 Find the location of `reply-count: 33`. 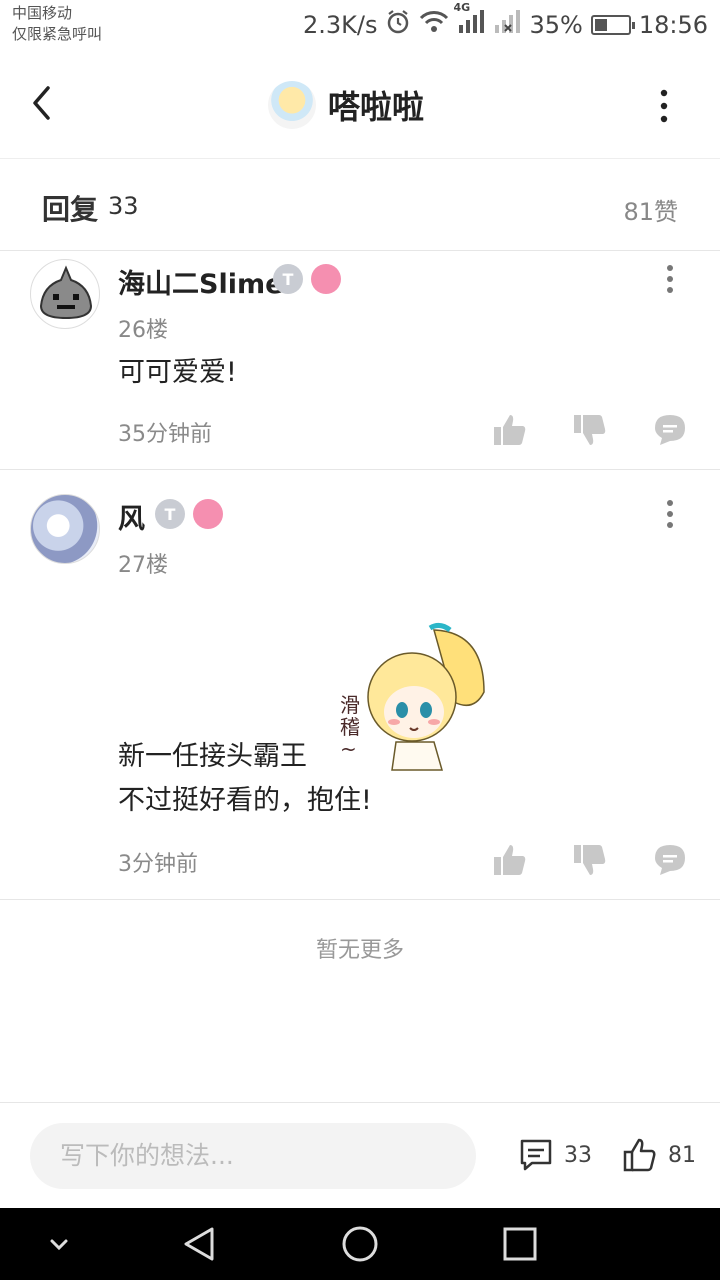

reply-count: 33 is located at coordinates (123, 206).